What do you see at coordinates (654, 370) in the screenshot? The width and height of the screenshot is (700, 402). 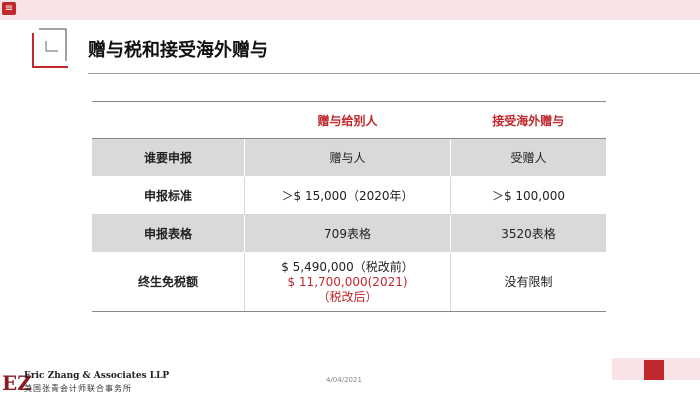 I see `corner-accent-square` at bounding box center [654, 370].